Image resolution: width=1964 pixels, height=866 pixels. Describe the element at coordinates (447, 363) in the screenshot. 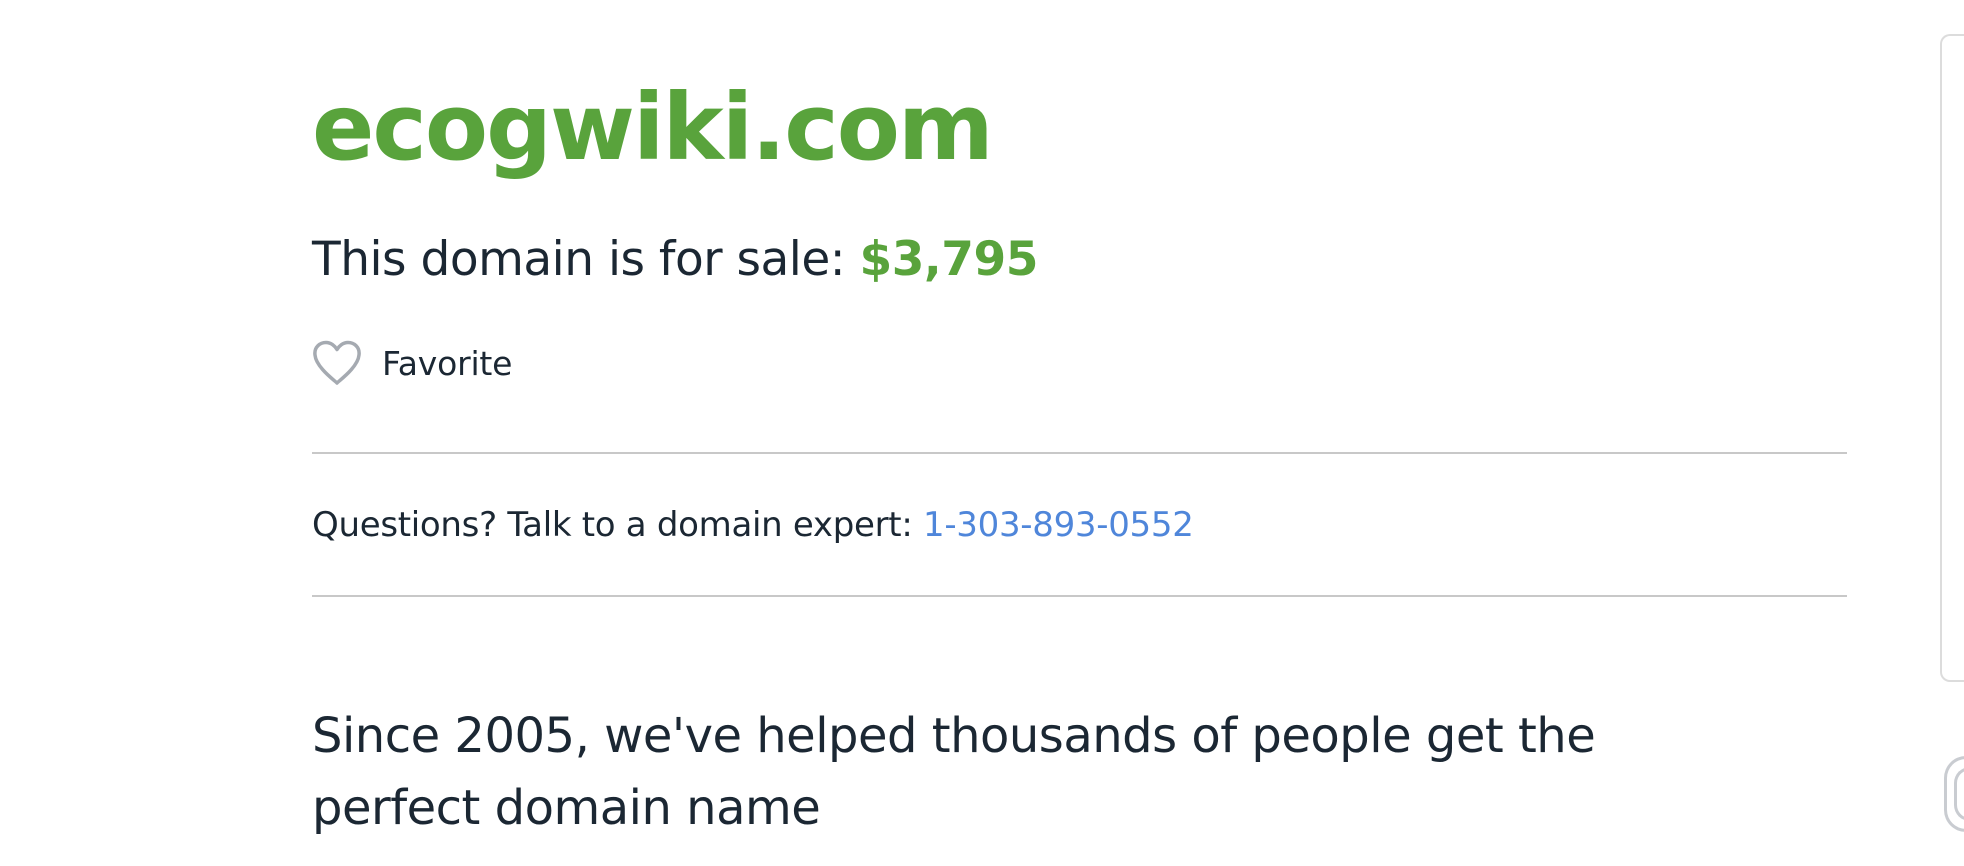

I see `favorite-label: Favorite` at that location.